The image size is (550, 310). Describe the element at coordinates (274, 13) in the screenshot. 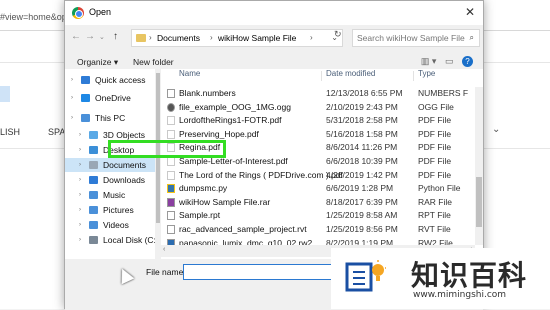

I see `dialog-titlebar: Open ✕` at that location.